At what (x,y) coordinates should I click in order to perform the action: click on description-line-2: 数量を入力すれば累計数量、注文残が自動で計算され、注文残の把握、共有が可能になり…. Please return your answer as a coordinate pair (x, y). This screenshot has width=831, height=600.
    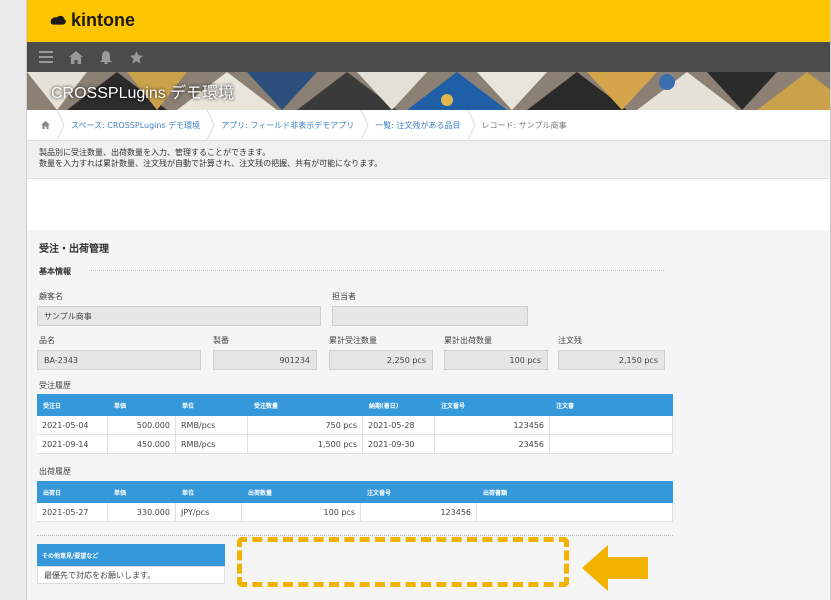
    Looking at the image, I should click on (211, 163).